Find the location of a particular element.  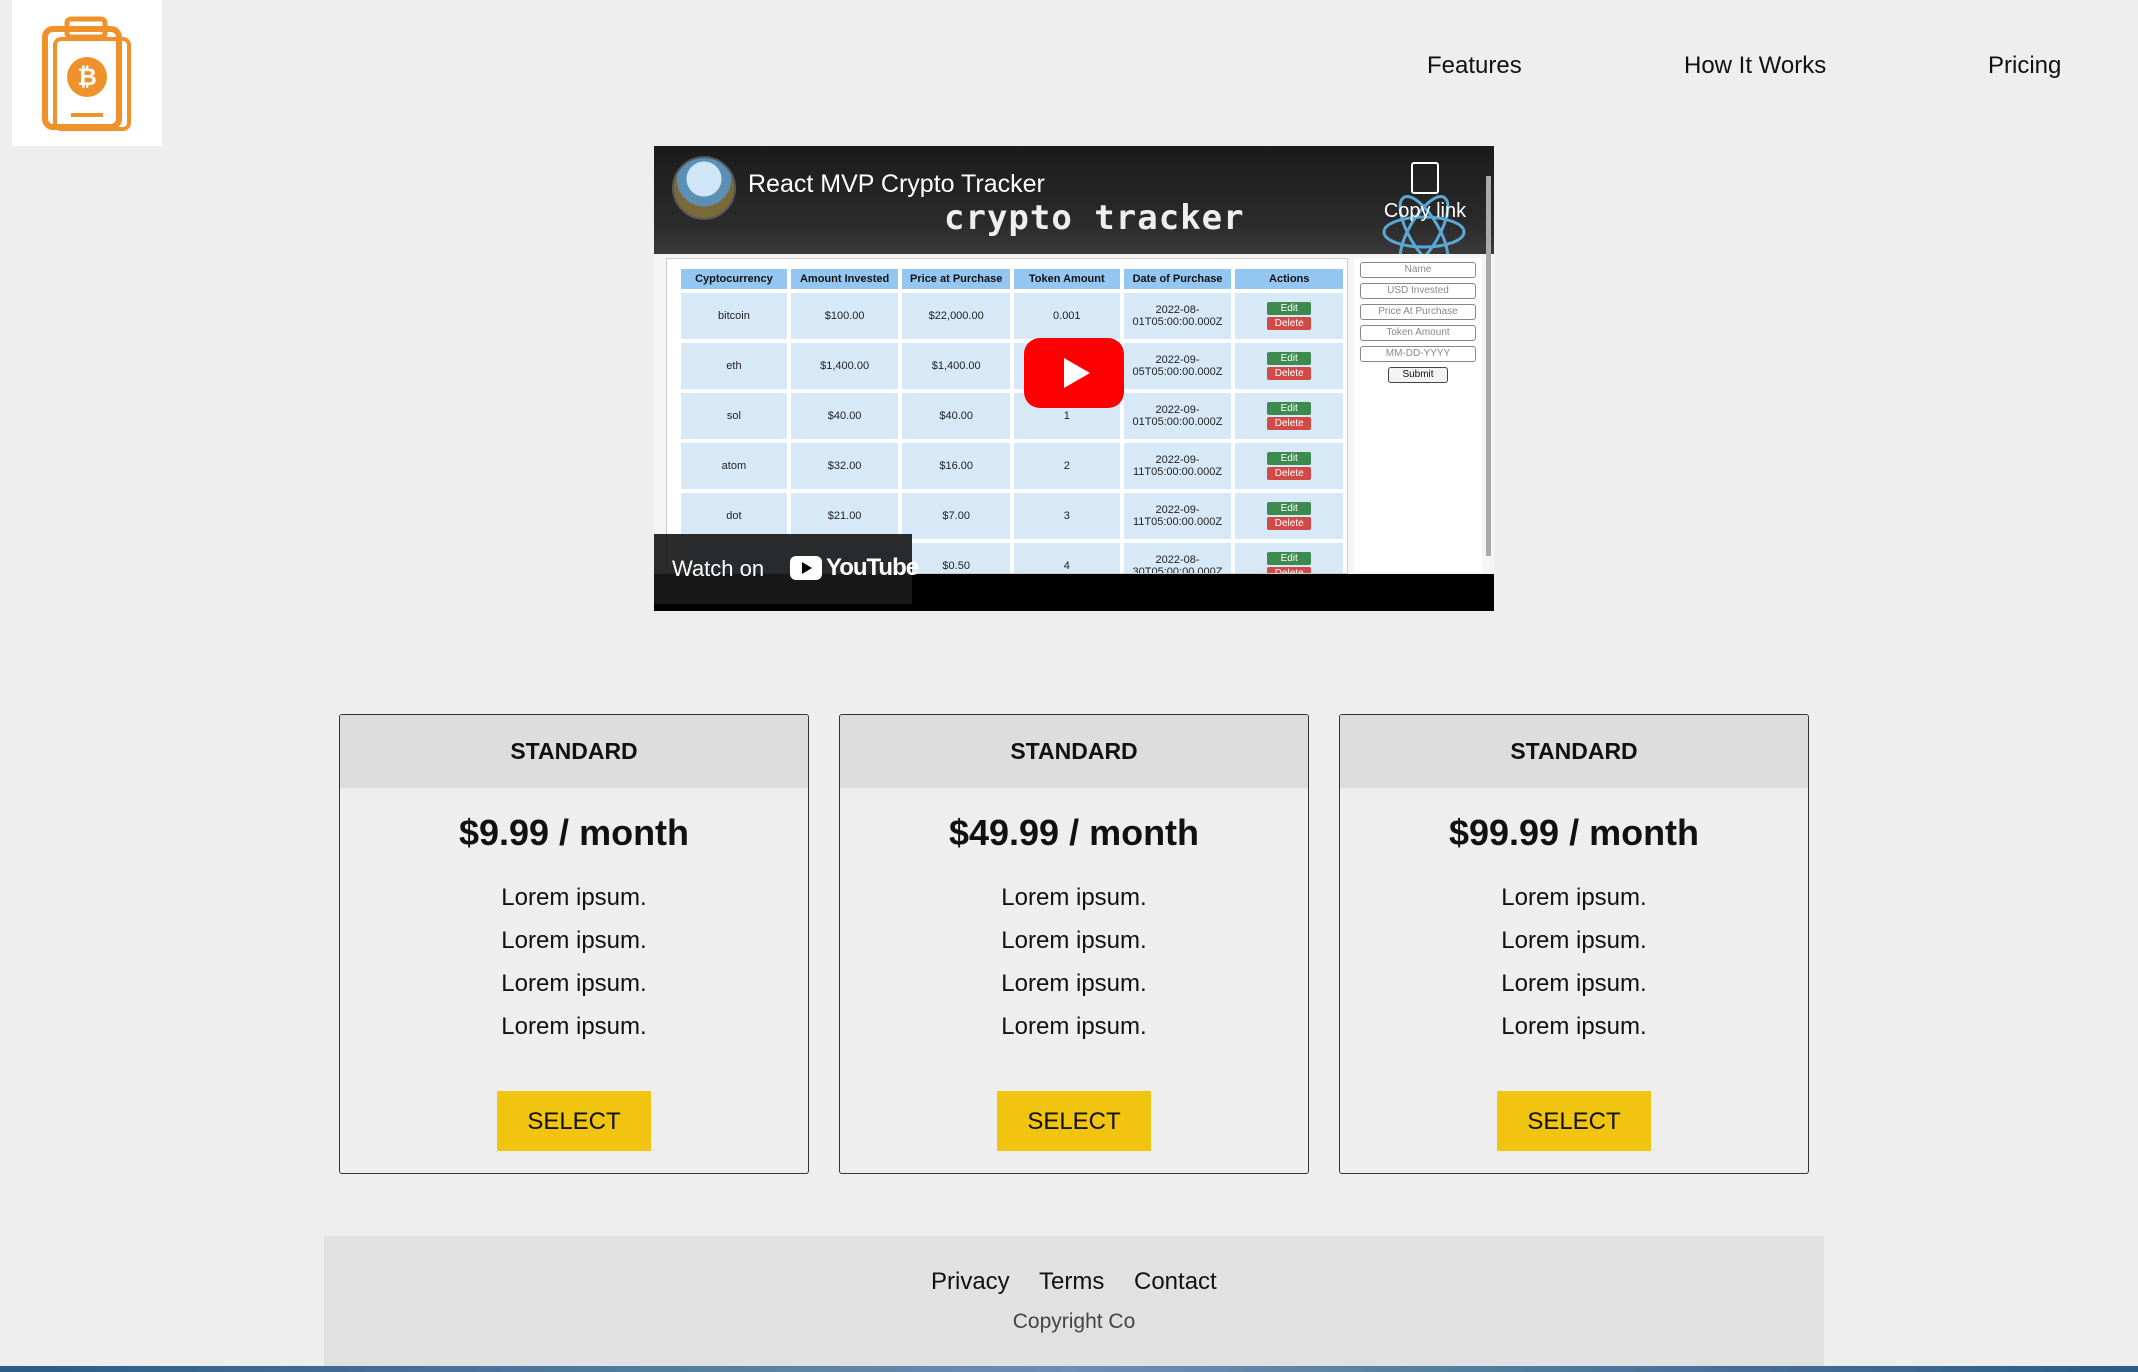

table-cell: eth is located at coordinates (734, 366).